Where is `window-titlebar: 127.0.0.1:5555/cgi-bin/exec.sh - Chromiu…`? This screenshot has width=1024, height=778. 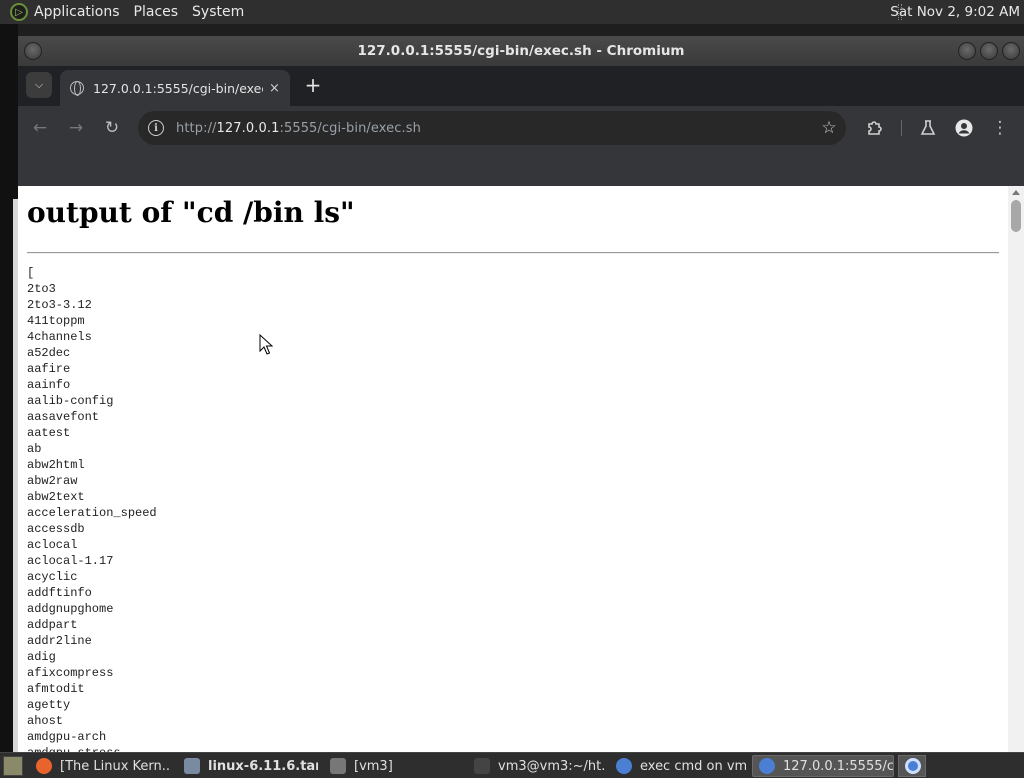
window-titlebar: 127.0.0.1:5555/cgi-bin/exec.sh - Chromiu… is located at coordinates (521, 51).